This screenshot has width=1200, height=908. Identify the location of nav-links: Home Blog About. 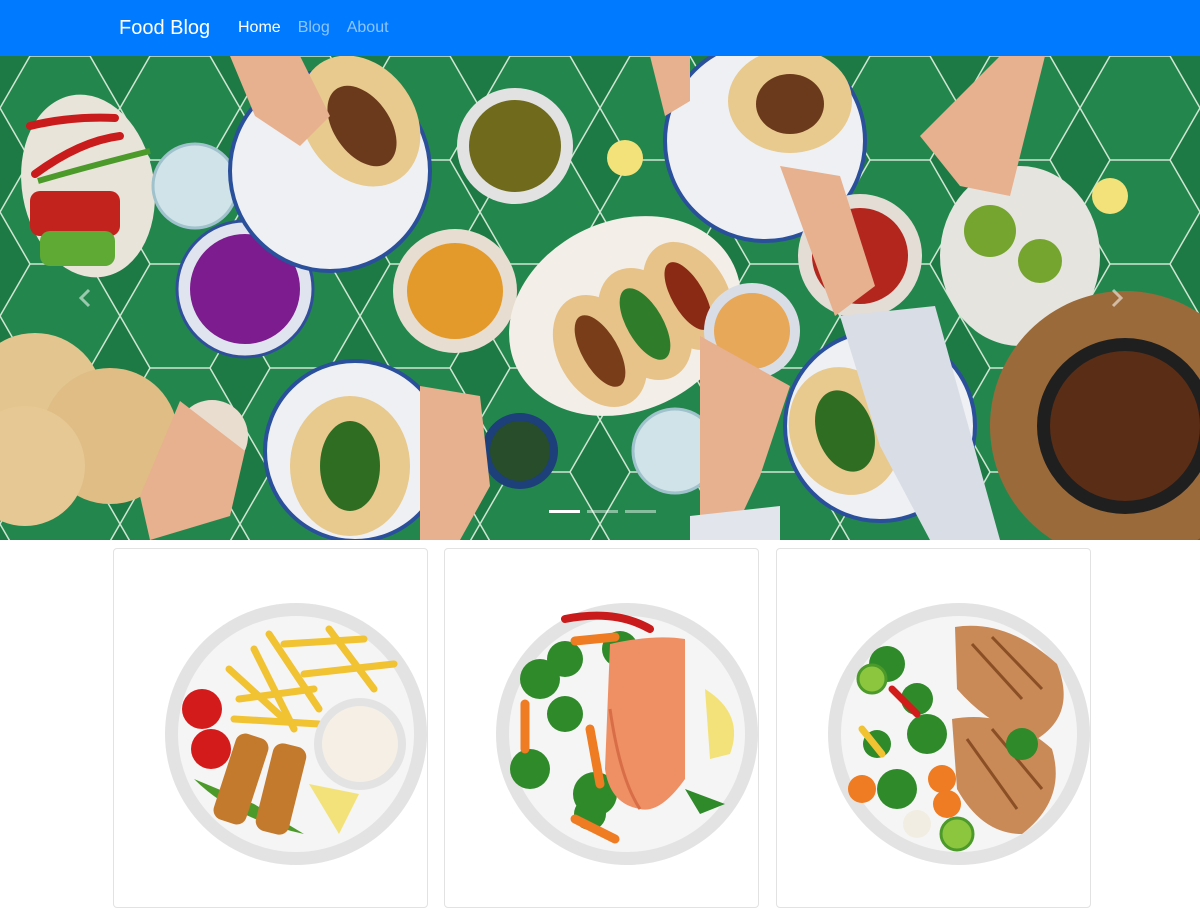
(322, 28).